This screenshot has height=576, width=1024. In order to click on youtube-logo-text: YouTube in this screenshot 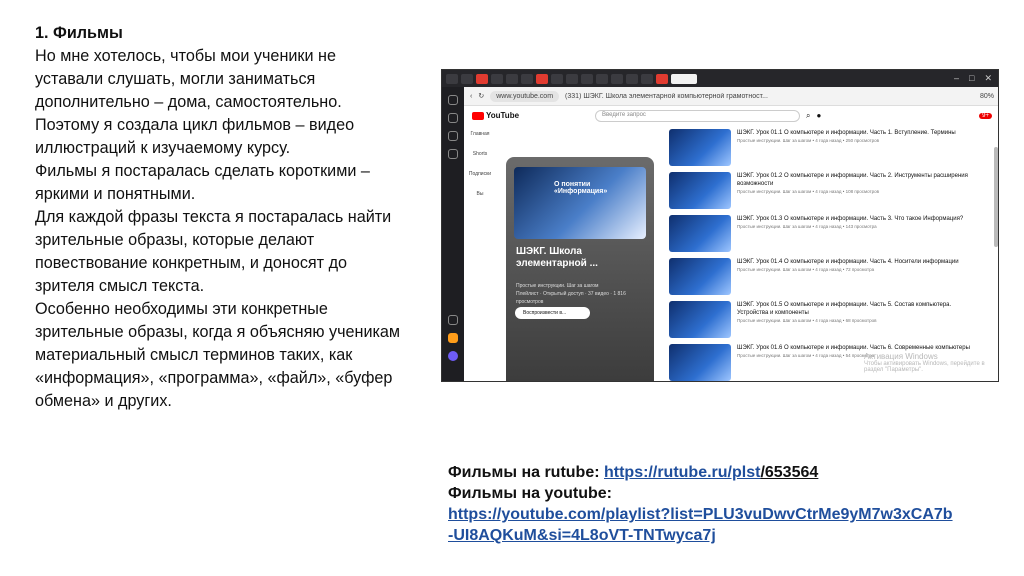, I will do `click(503, 115)`.